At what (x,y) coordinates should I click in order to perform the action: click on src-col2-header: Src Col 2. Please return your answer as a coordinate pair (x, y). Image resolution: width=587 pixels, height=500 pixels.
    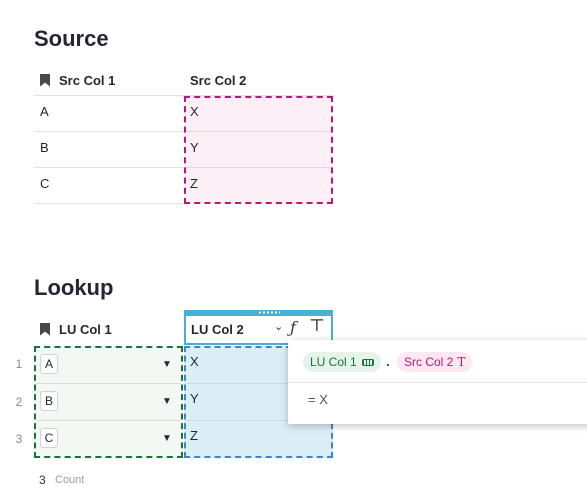
    Looking at the image, I should click on (218, 80).